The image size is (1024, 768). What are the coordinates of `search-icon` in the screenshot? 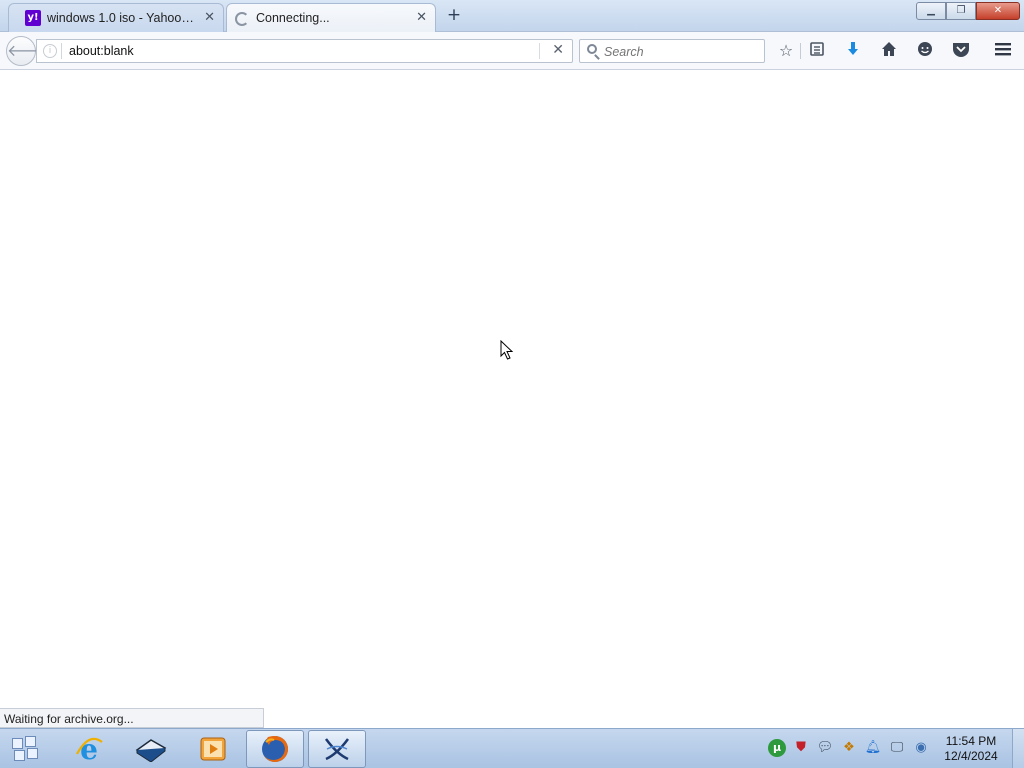 It's located at (592, 49).